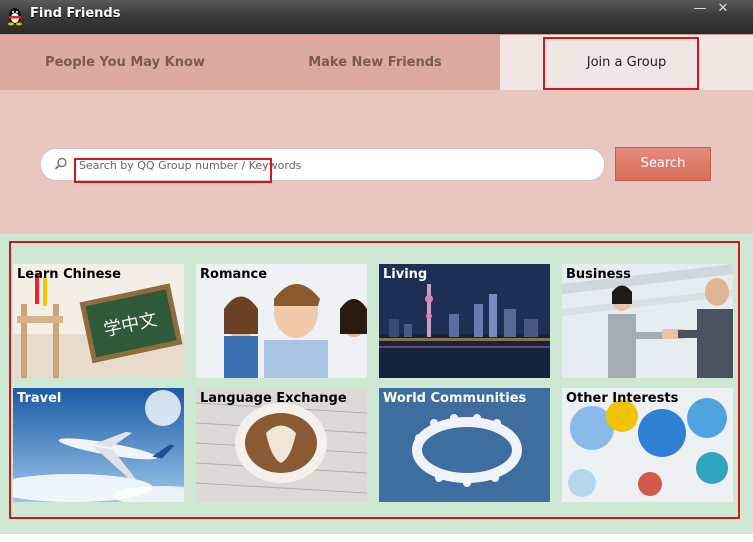 Image resolution: width=753 pixels, height=542 pixels. I want to click on tab-join-a-group: Join a Group, so click(626, 63).